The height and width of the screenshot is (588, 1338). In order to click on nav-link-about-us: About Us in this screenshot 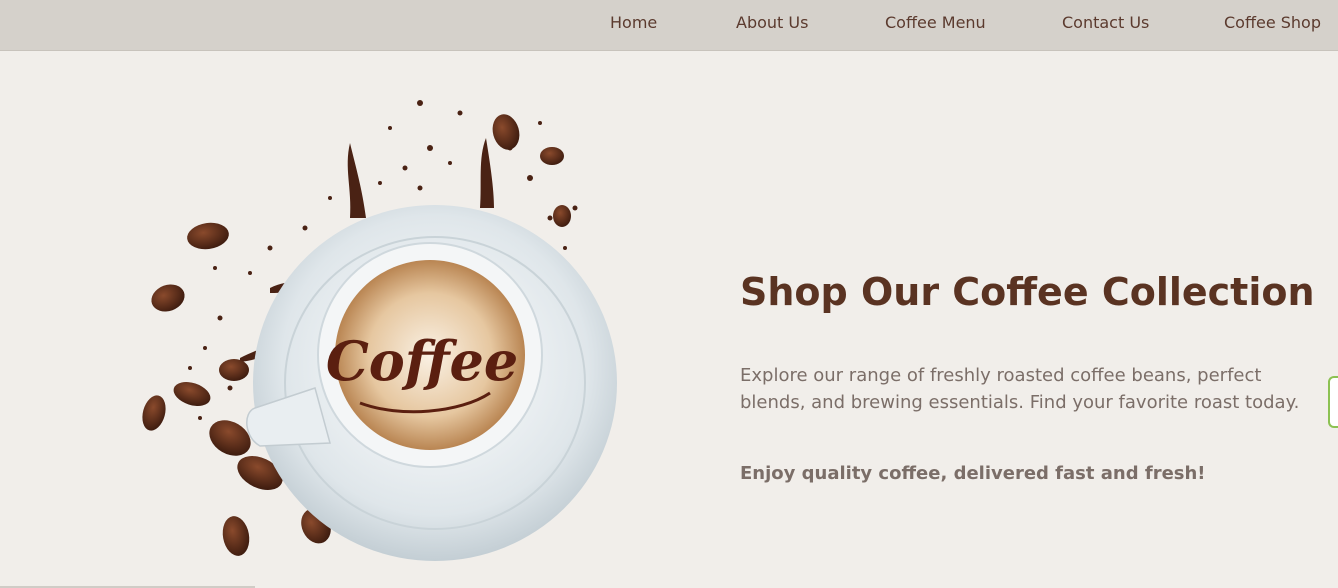, I will do `click(772, 22)`.